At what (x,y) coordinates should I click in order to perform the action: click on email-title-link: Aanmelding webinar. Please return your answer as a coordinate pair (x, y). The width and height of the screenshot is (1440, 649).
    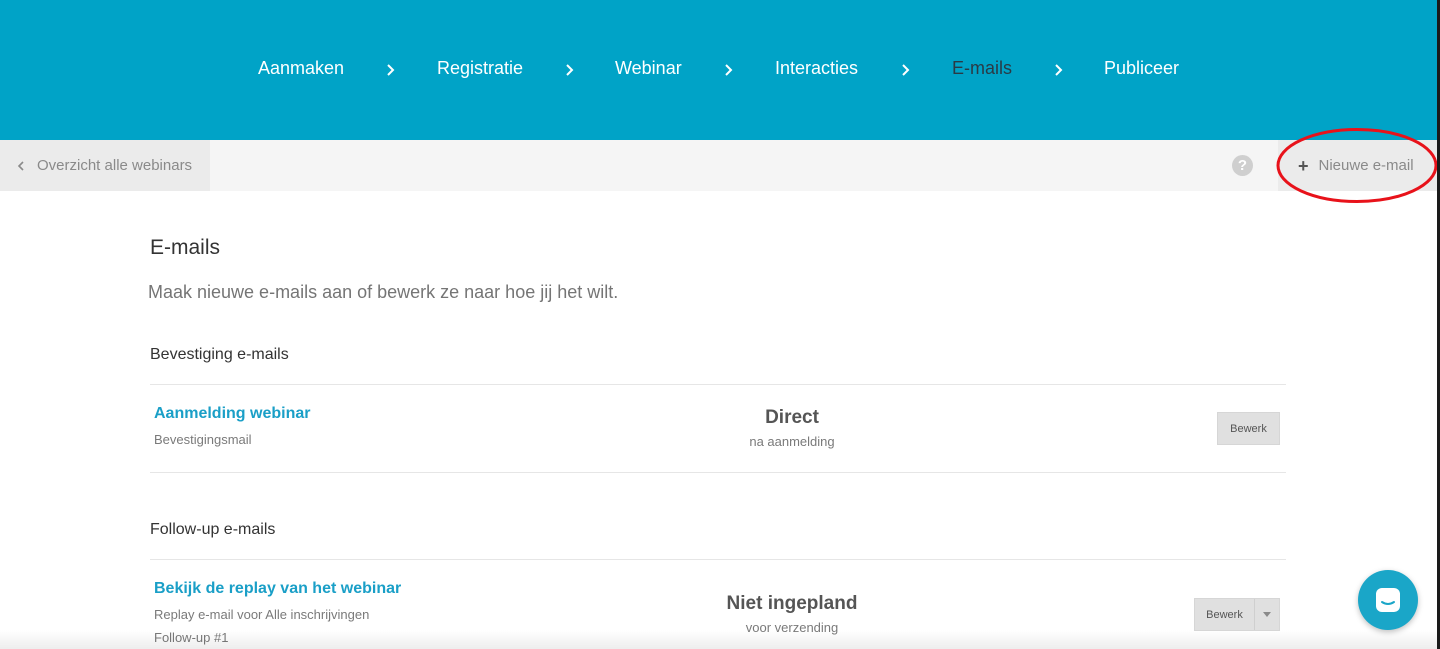
    Looking at the image, I should click on (232, 414).